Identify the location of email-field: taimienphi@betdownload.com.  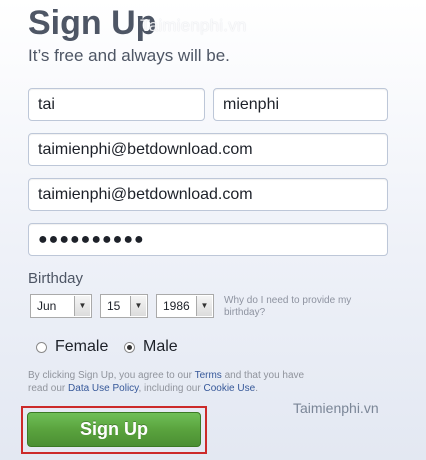
(208, 149).